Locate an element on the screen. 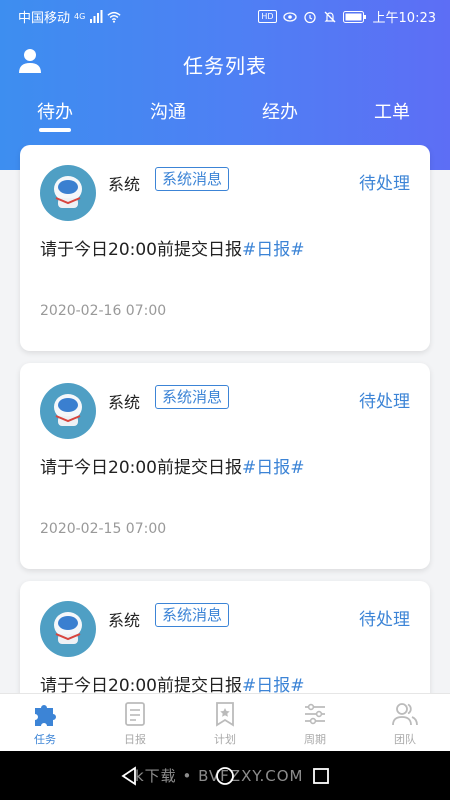 The width and height of the screenshot is (450, 800). tab-handled: 经办 is located at coordinates (280, 111).